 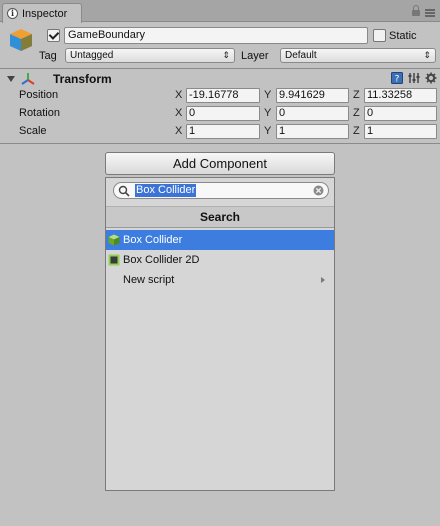 What do you see at coordinates (114, 260) in the screenshot?
I see `box-collider-2d-icon` at bounding box center [114, 260].